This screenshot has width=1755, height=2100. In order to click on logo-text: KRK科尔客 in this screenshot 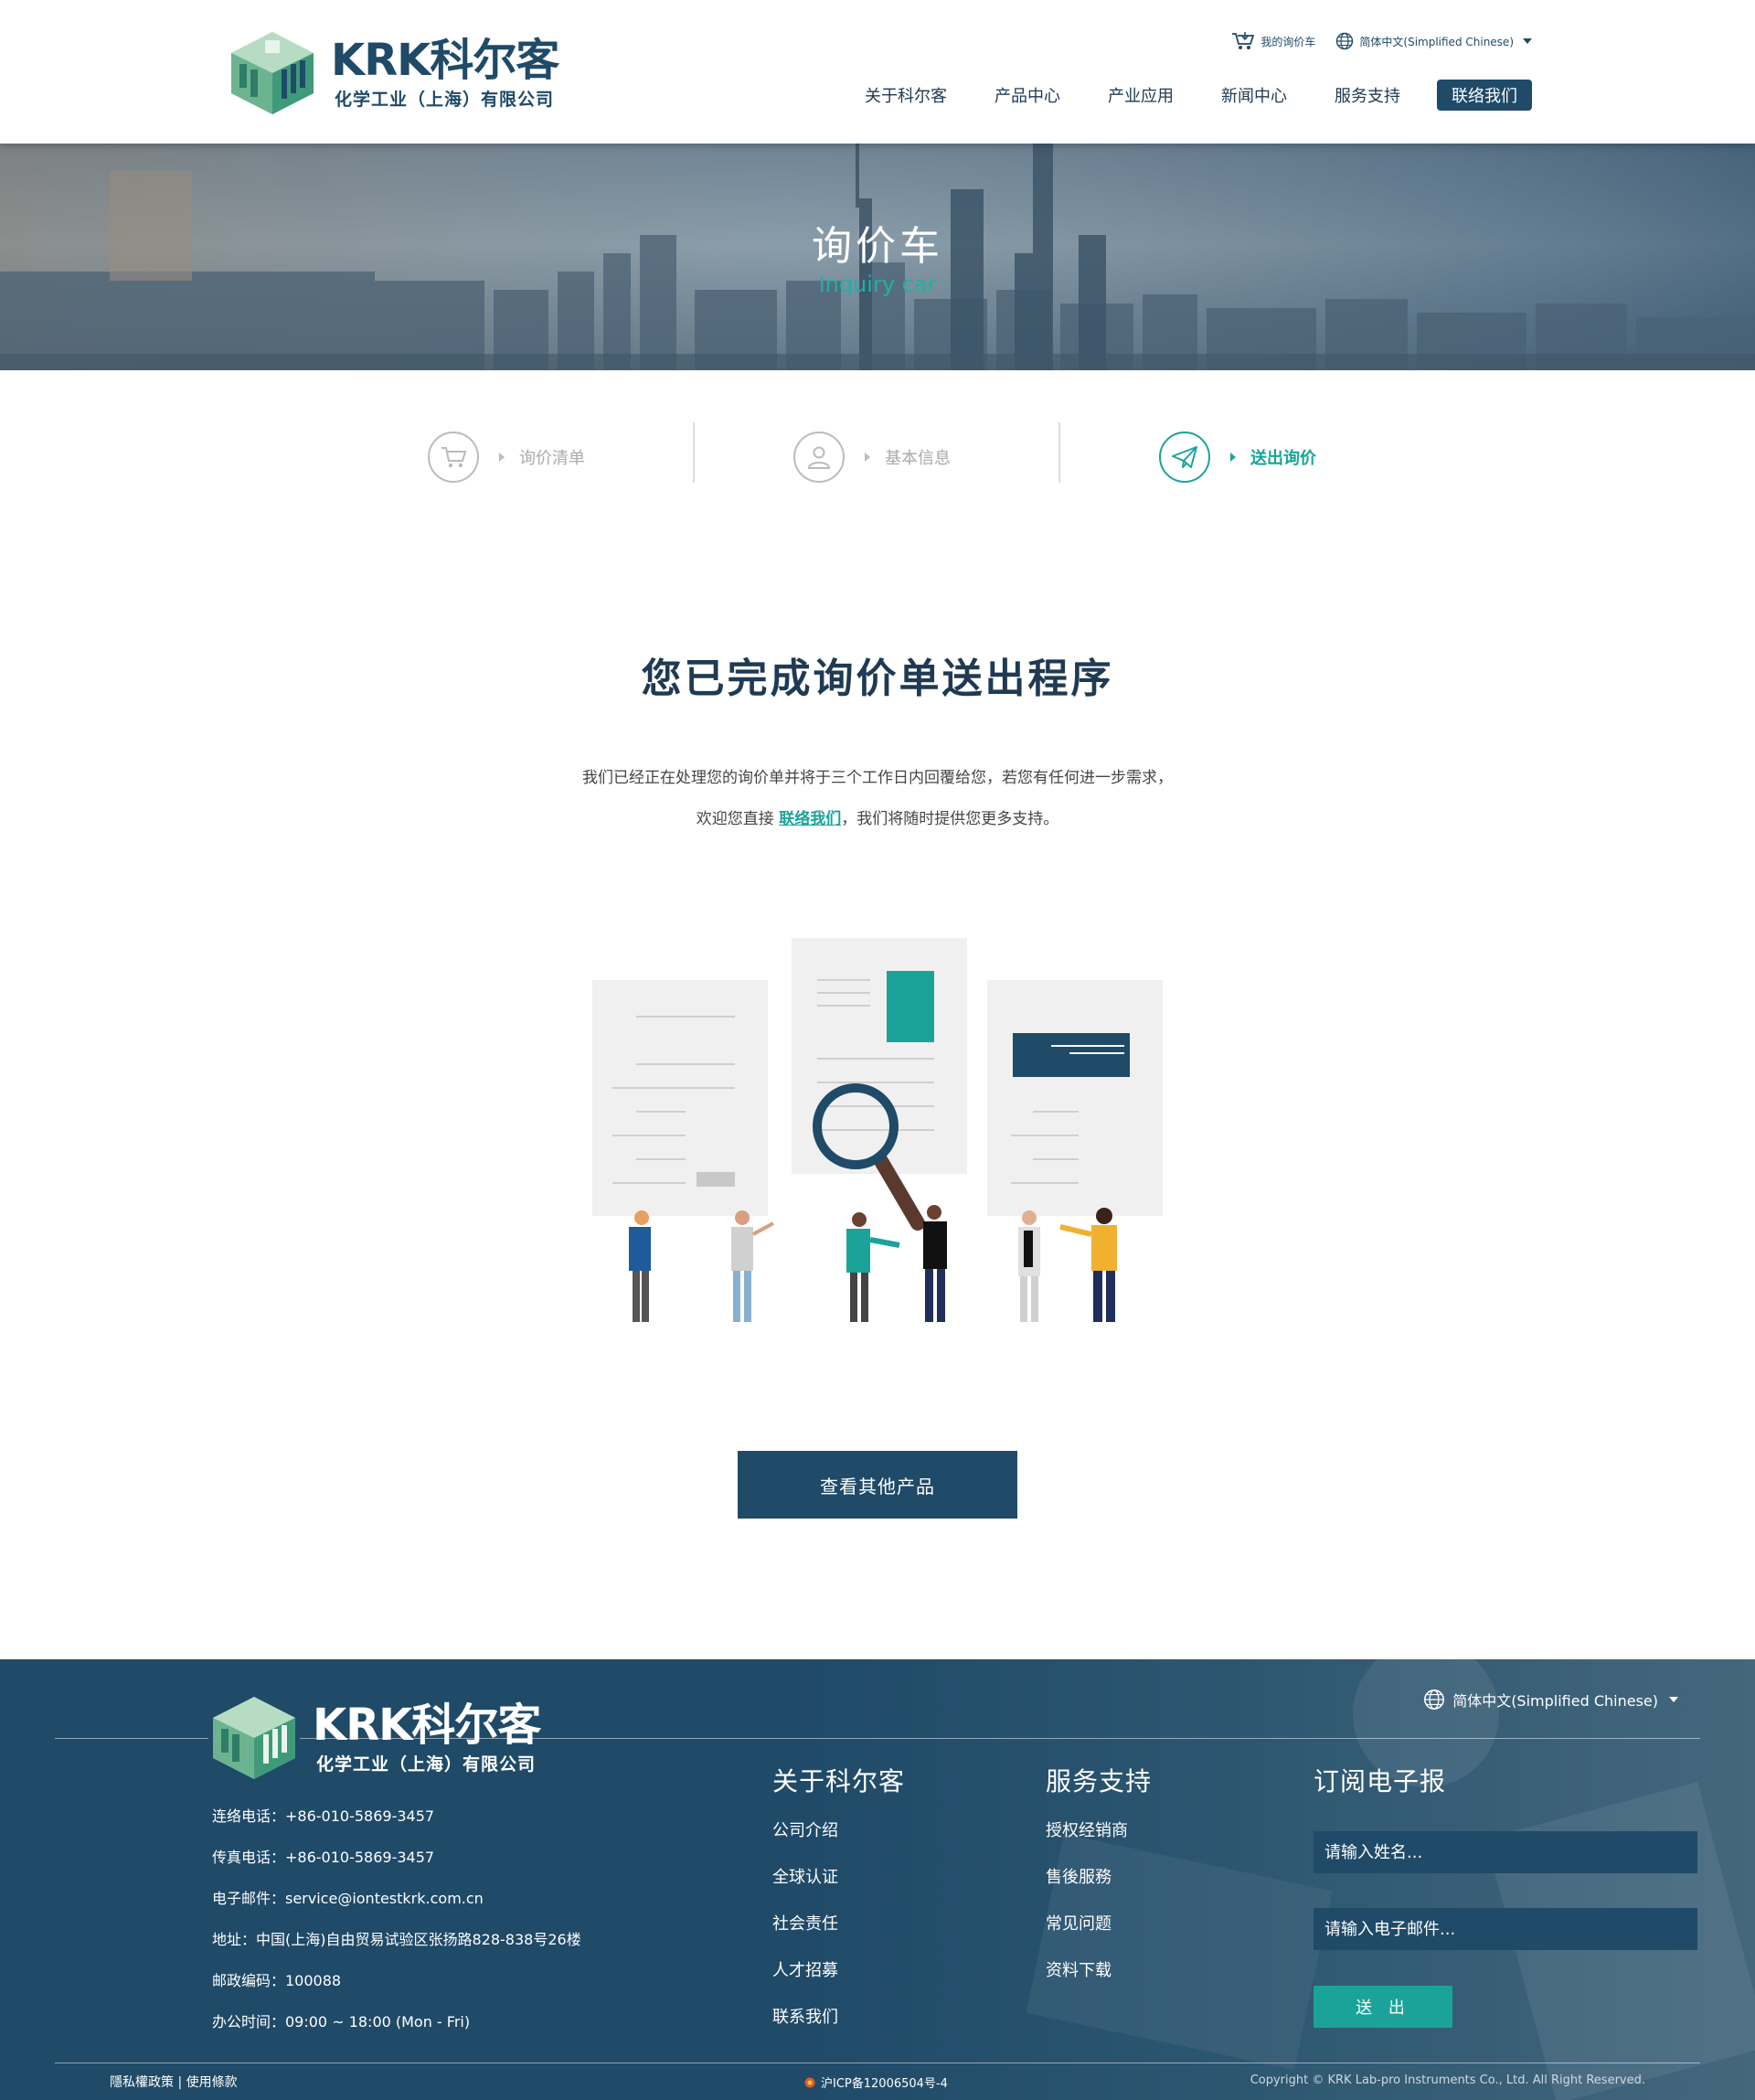, I will do `click(445, 60)`.